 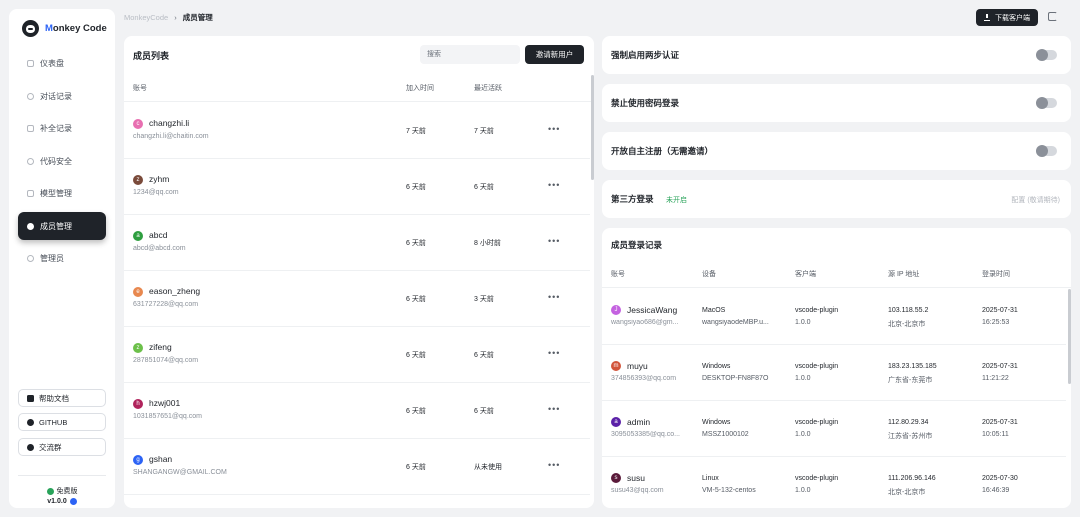 I want to click on table-row: g gshan SHANGANGW@GMAIL.COM 6 天前 从未使用 •••, so click(x=357, y=467).